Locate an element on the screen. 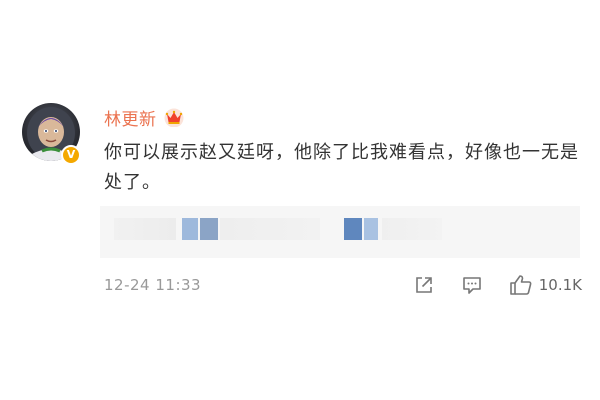  author-row: 林更新 is located at coordinates (144, 117).